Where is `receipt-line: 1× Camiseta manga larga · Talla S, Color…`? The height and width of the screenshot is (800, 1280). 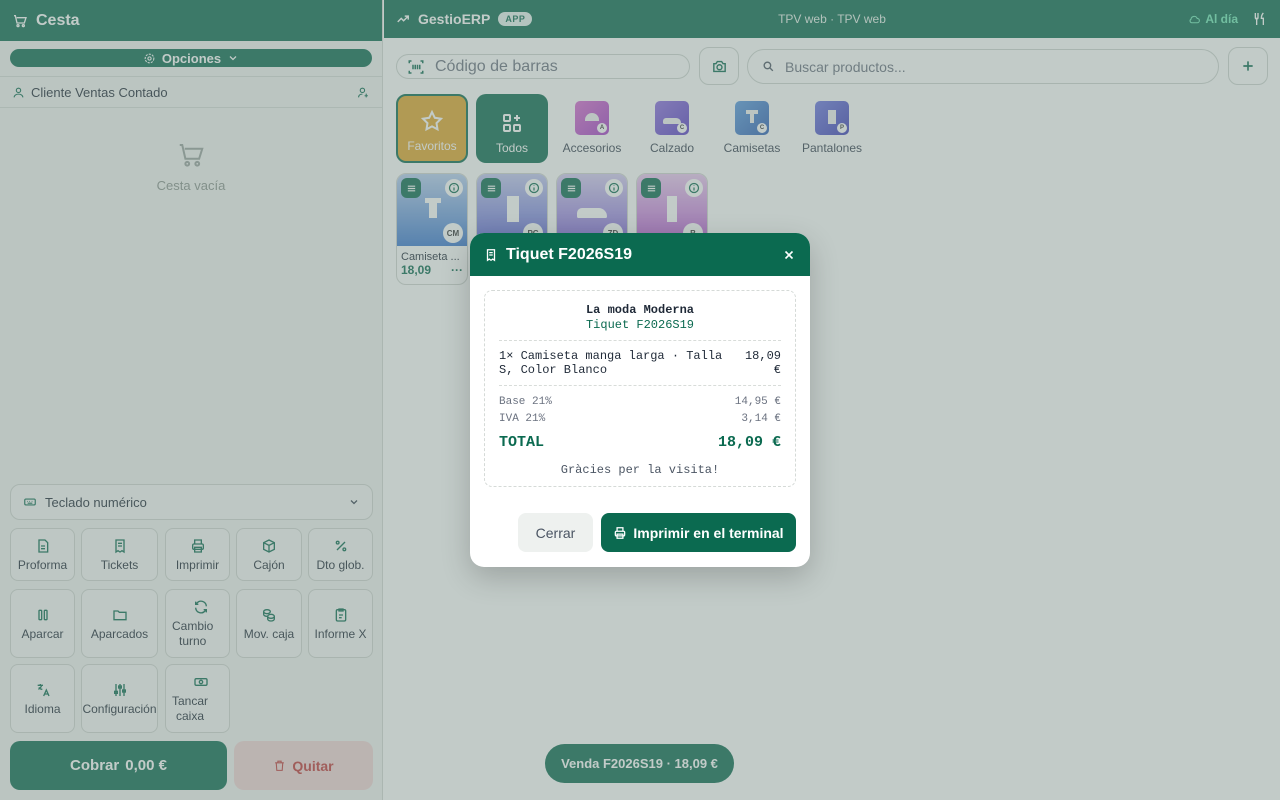 receipt-line: 1× Camiseta manga larga · Talla S, Color… is located at coordinates (640, 363).